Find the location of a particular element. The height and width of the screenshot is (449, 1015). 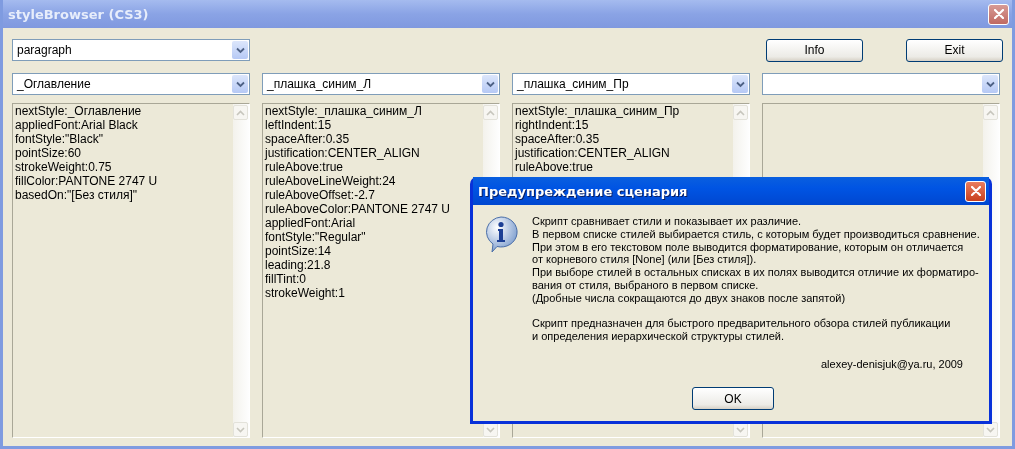

style-property: fontStyle:"Black" is located at coordinates (59, 139).